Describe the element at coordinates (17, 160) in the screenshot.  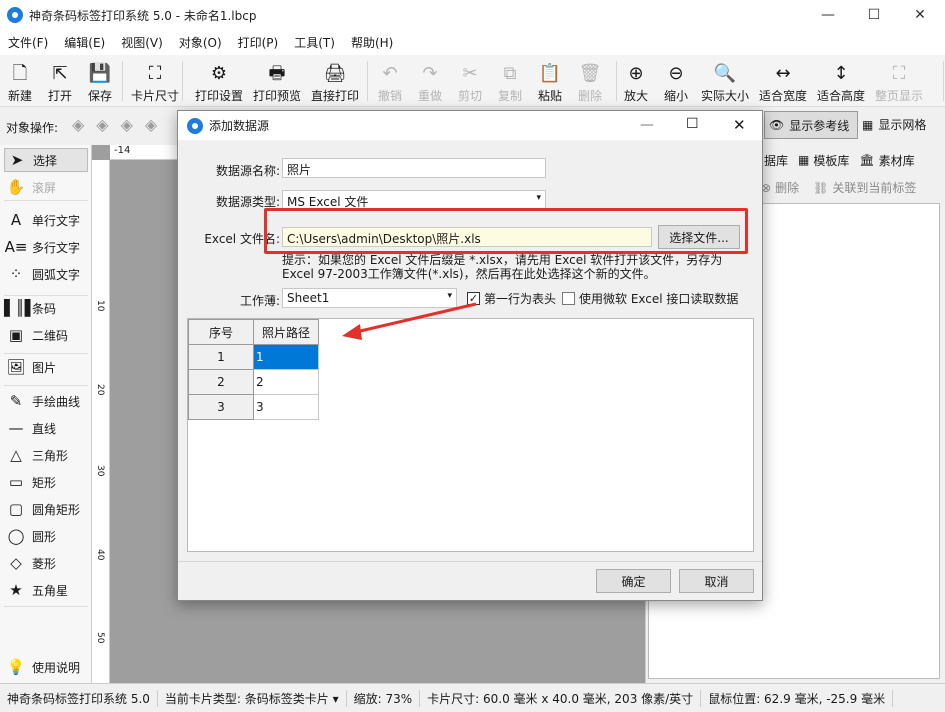
I see `cursor-icon: ➤` at that location.